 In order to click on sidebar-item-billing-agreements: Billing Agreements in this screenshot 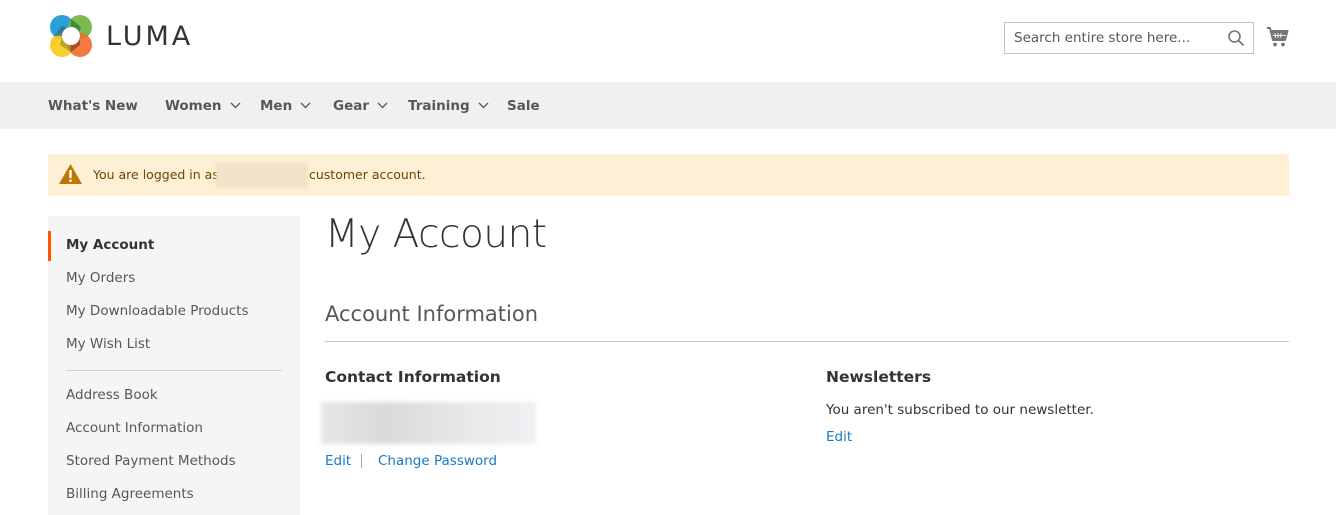, I will do `click(130, 494)`.